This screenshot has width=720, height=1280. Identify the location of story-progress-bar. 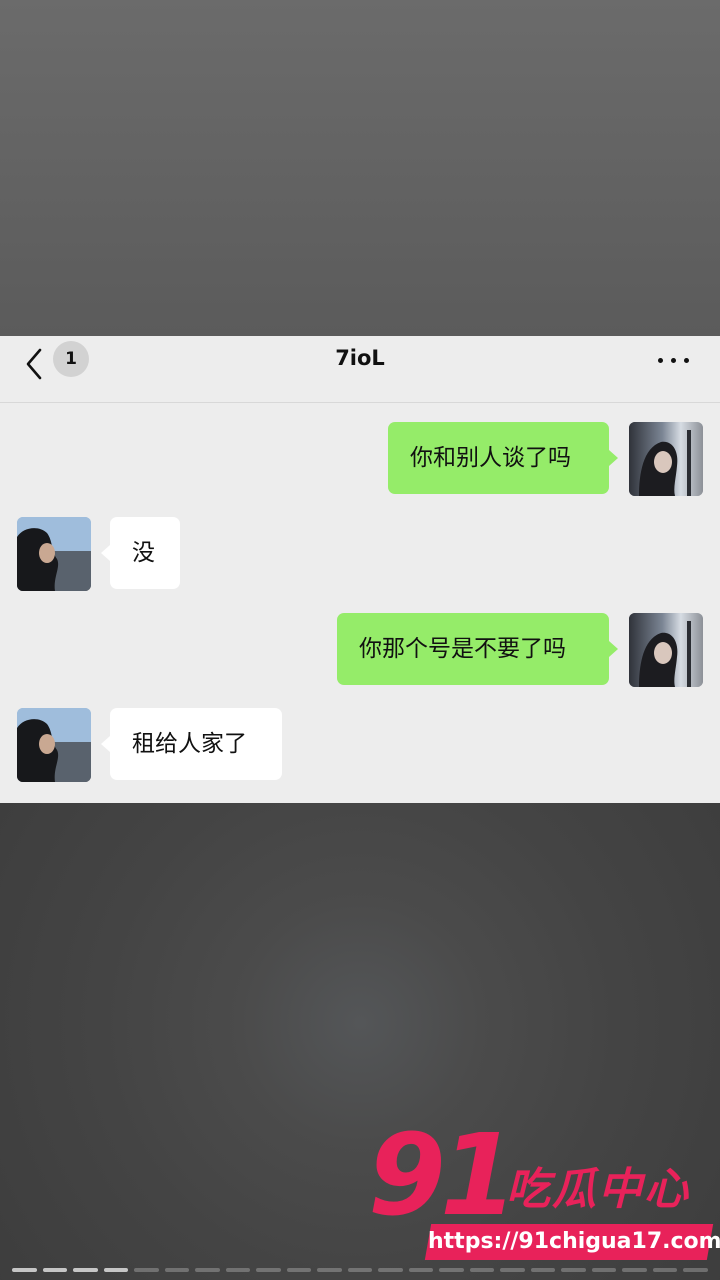
(360, 1270).